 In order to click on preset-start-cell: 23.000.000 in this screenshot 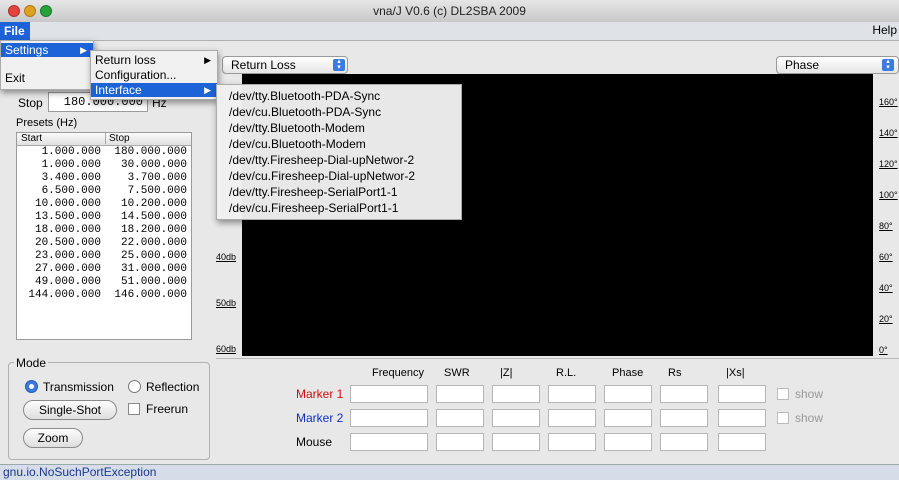, I will do `click(67, 256)`.